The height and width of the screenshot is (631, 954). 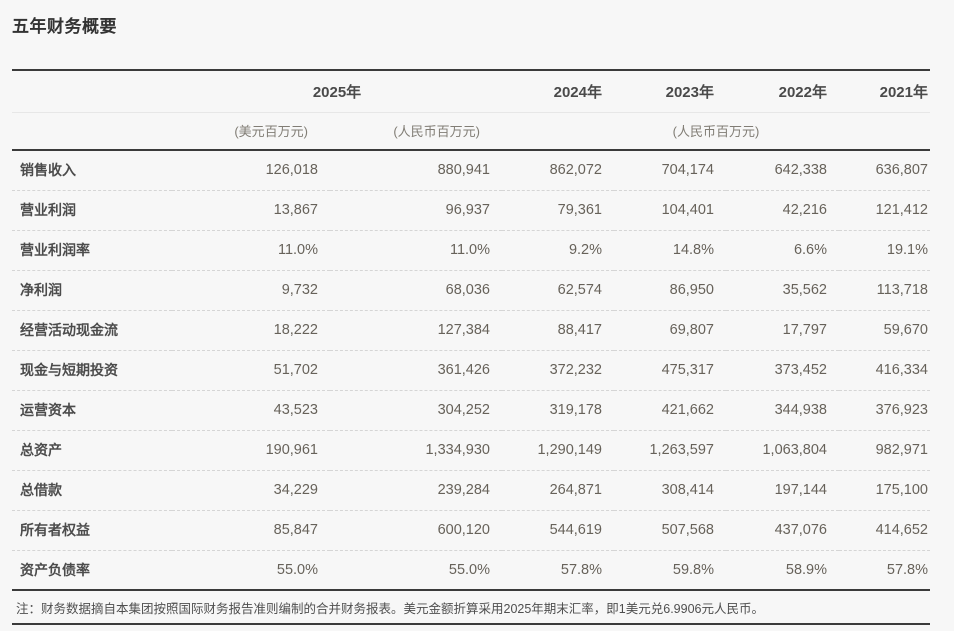 What do you see at coordinates (670, 529) in the screenshot?
I see `metric-value: 507,568` at bounding box center [670, 529].